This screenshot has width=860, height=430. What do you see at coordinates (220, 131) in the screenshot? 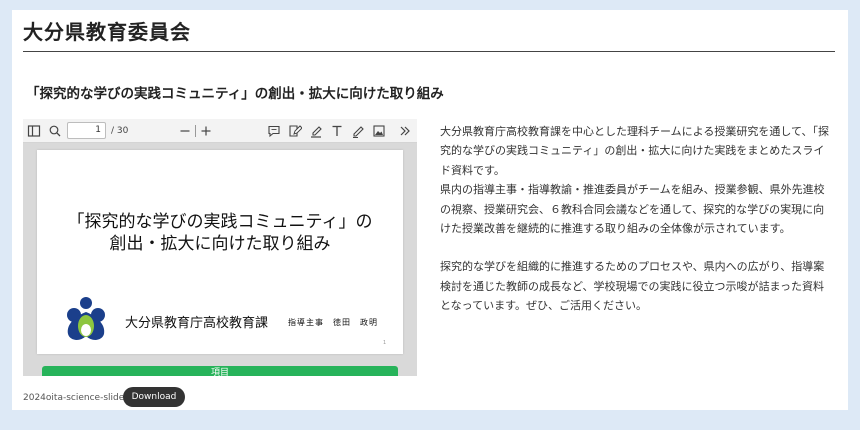
I see `pdf-toolbar: 1 / 30` at bounding box center [220, 131].